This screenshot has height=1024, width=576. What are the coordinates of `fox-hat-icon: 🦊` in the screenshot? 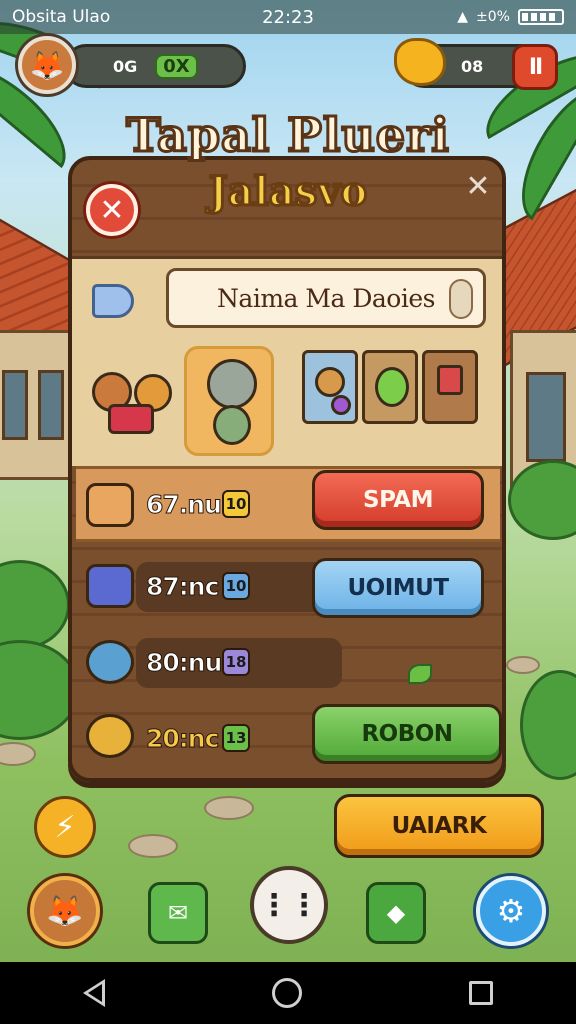 It's located at (65, 911).